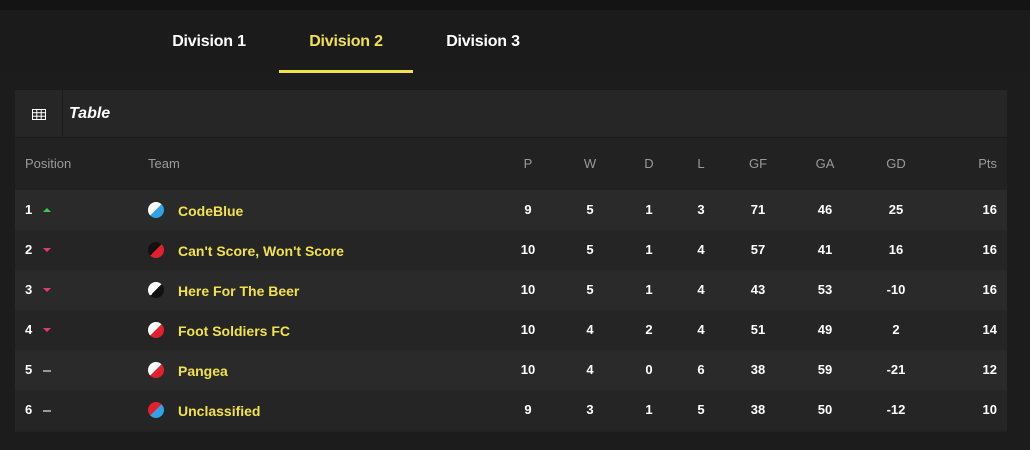 The image size is (1030, 450). Describe the element at coordinates (261, 250) in the screenshot. I see `team-name-link: Can't Score, Won't Score` at that location.